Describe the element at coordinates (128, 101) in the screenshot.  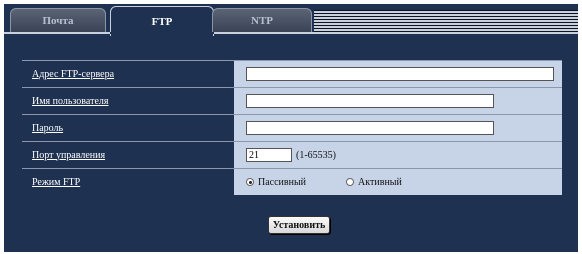
I see `username-label: Имя пользователя` at that location.